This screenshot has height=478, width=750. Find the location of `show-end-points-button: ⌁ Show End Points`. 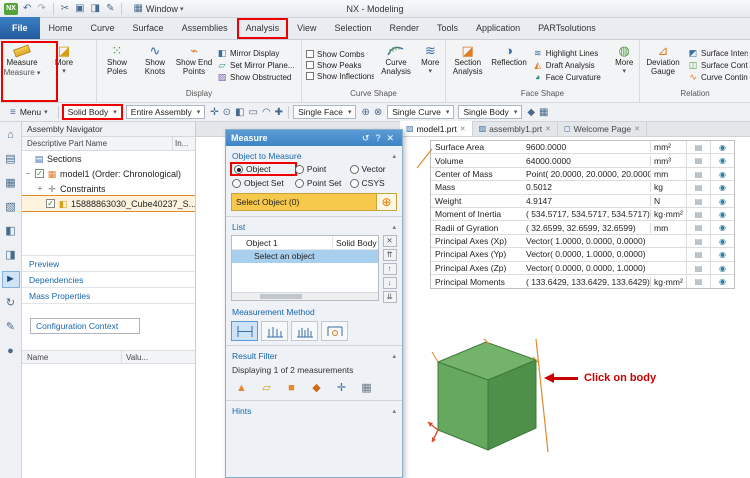

show-end-points-button: ⌁ Show End Points is located at coordinates (194, 65).